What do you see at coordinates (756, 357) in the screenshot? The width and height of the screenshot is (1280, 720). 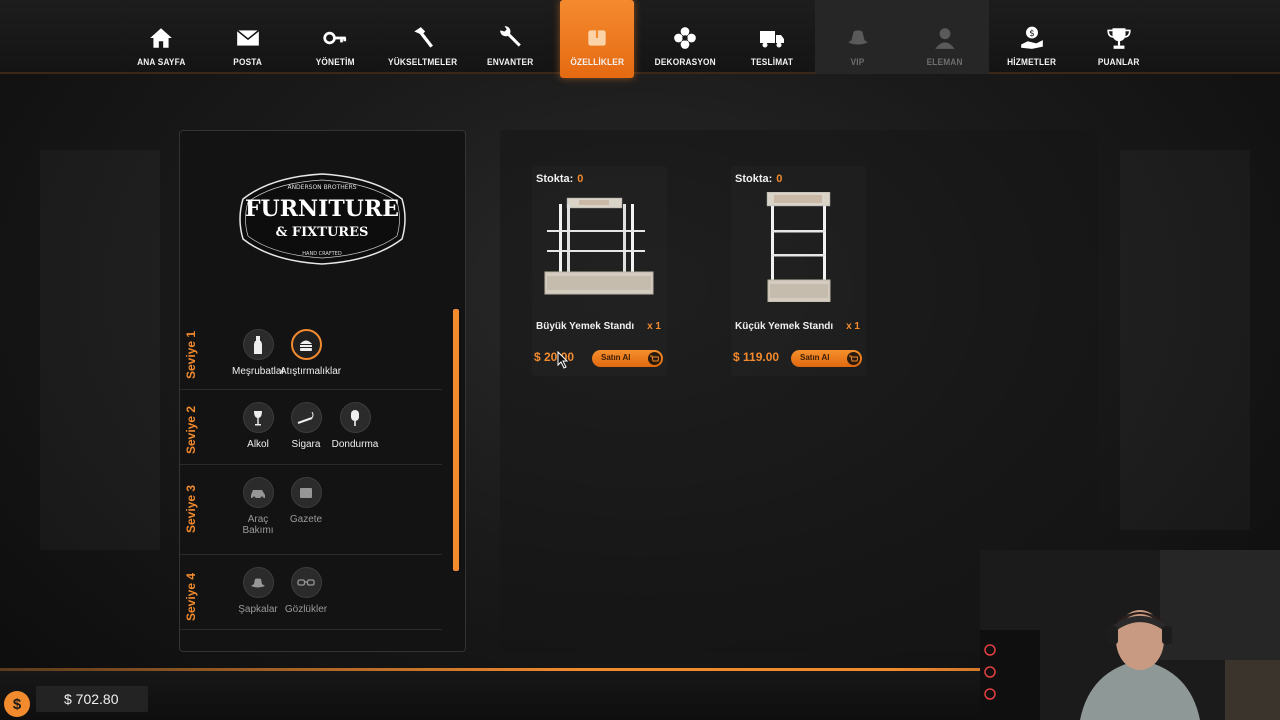 I see `product-price: $ 119.00` at bounding box center [756, 357].